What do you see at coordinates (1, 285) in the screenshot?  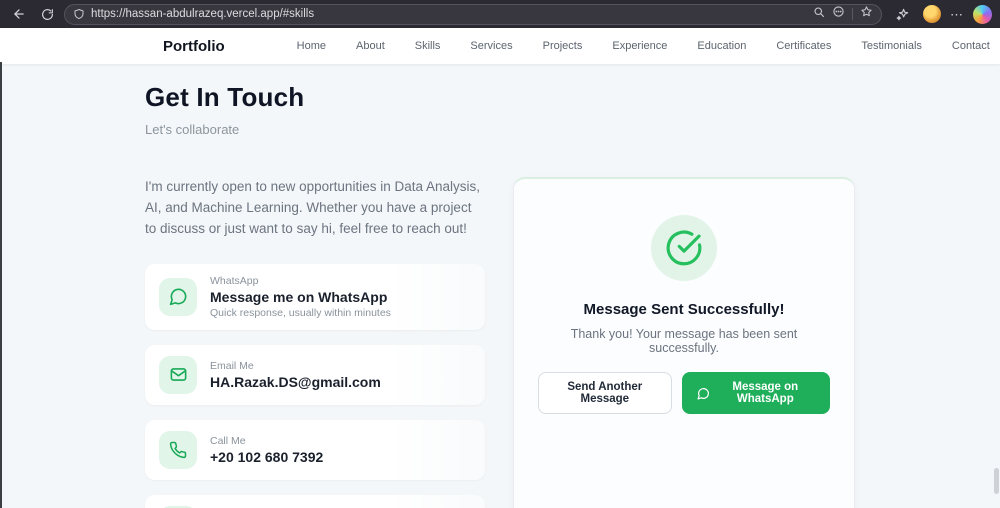 I see `window-edge` at bounding box center [1, 285].